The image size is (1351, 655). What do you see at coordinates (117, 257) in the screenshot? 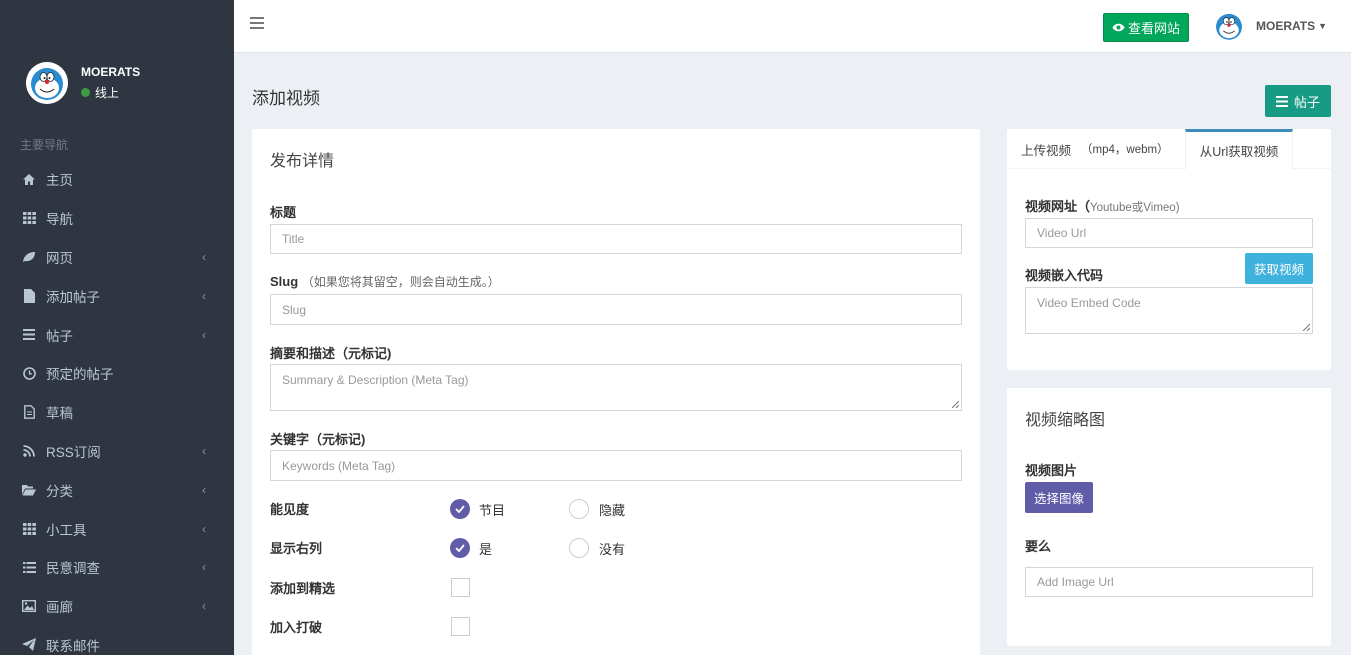
I see `sidebar-item-pages: 网页 ‹` at bounding box center [117, 257].